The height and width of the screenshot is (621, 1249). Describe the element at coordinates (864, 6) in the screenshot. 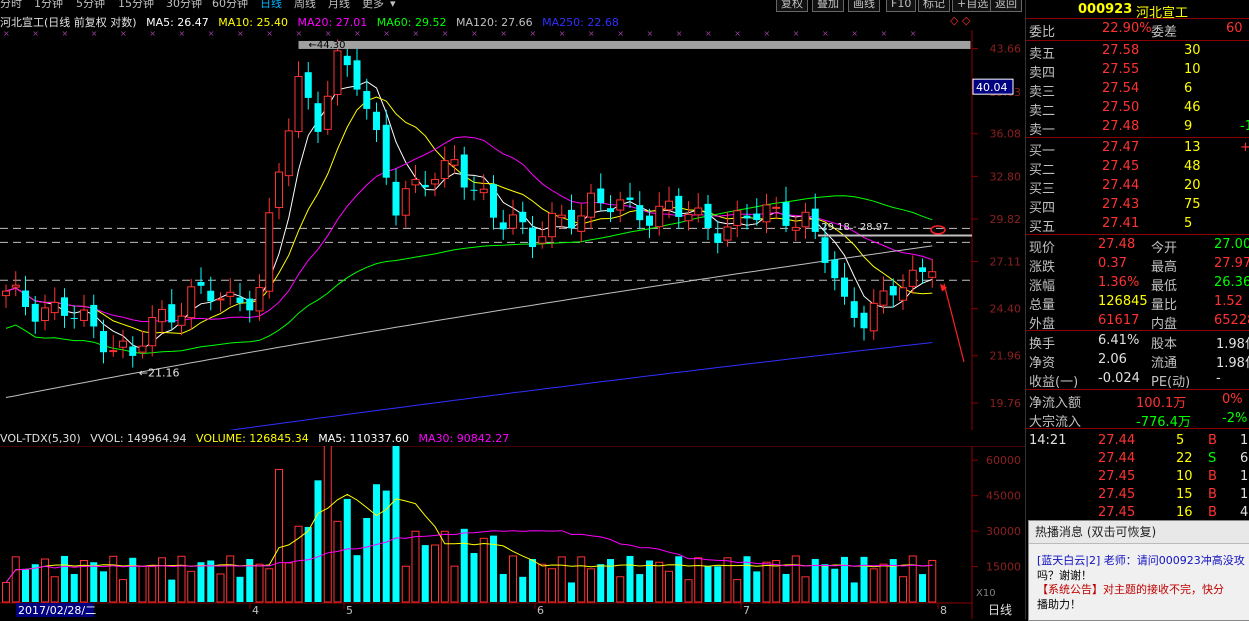

I see `draw-line-button: 画线` at that location.